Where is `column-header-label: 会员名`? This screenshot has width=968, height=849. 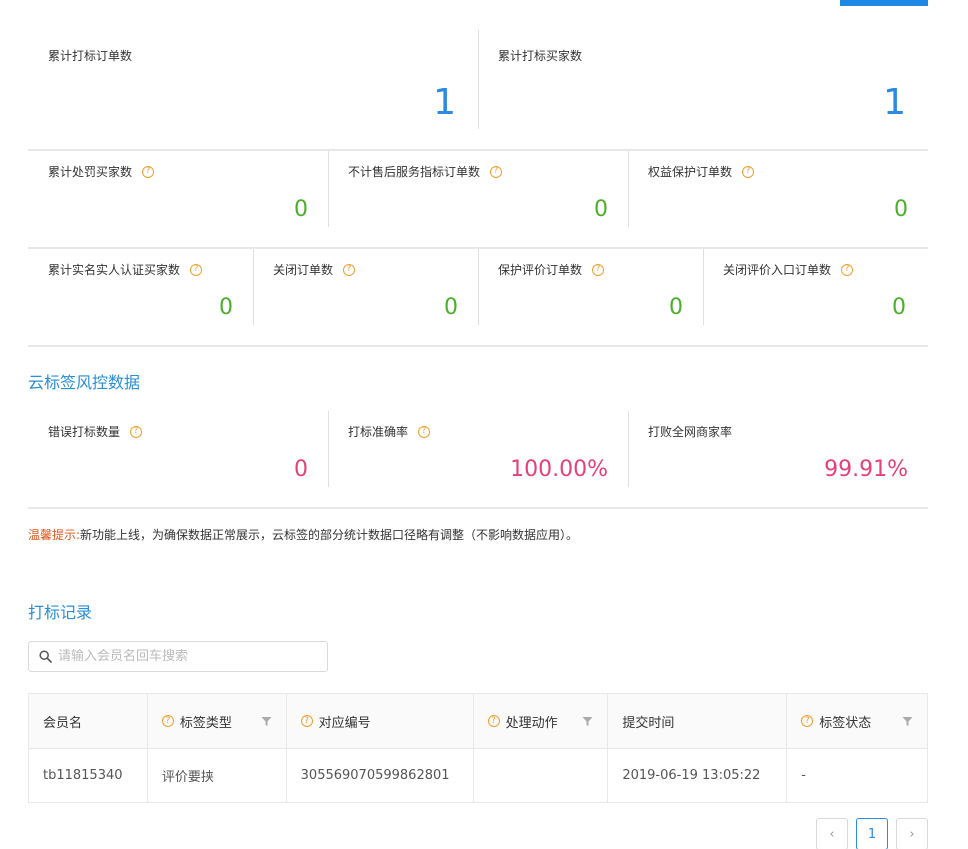 column-header-label: 会员名 is located at coordinates (63, 723).